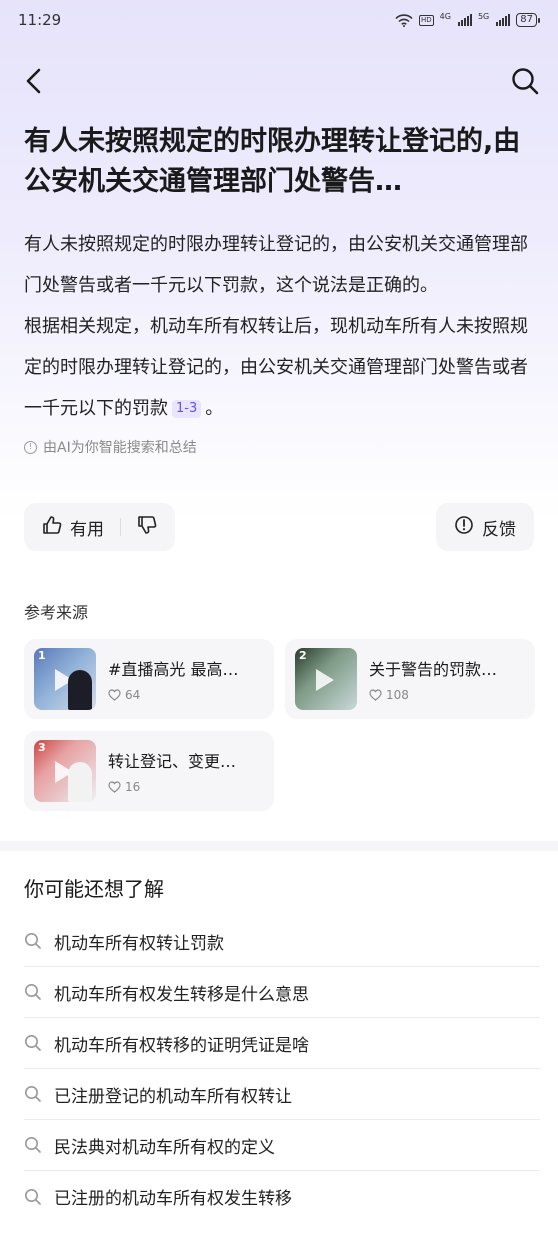 The width and height of the screenshot is (558, 1240). What do you see at coordinates (42, 655) in the screenshot?
I see `source-index: 1` at bounding box center [42, 655].